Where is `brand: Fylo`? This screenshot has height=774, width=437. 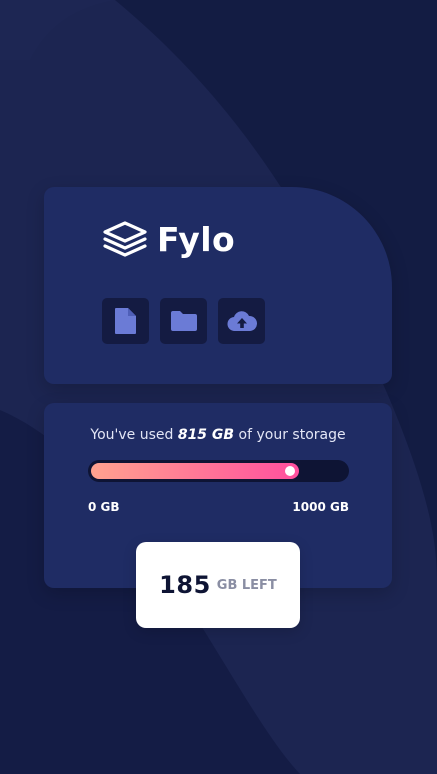 brand: Fylo is located at coordinates (168, 239).